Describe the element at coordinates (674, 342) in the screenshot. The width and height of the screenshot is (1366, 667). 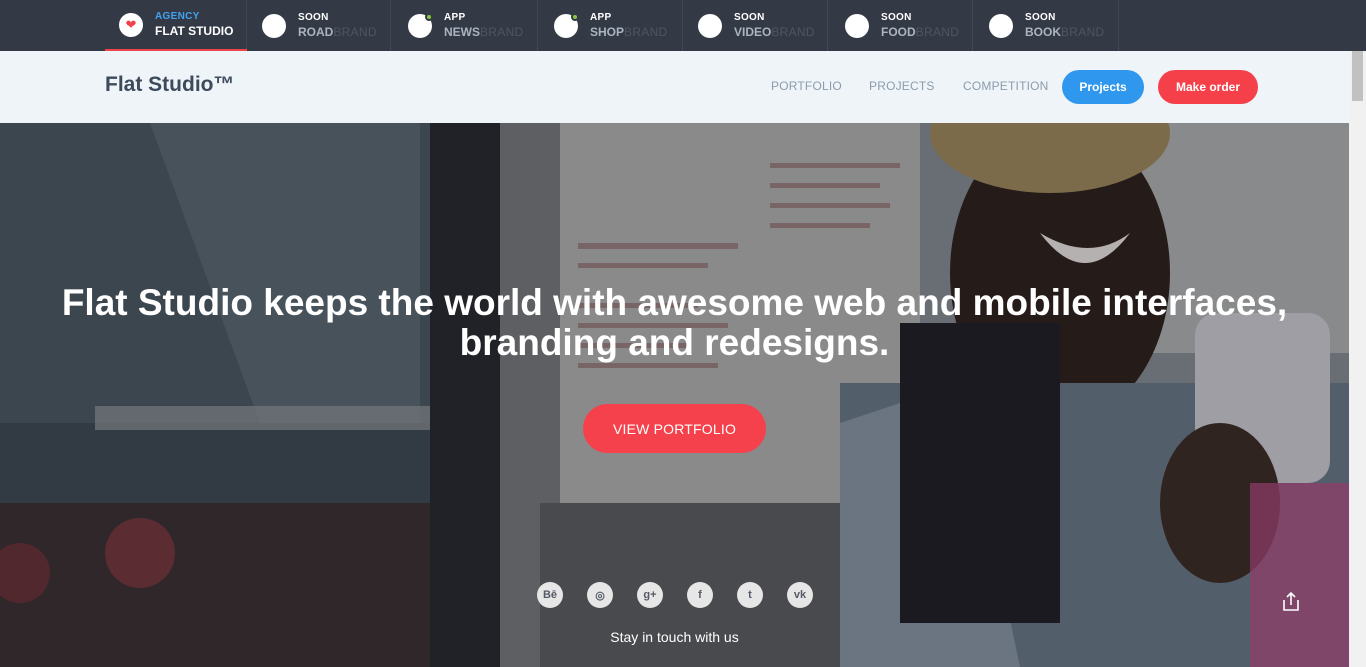
I see `hero-headline-line-2: branding and redesigns.` at that location.